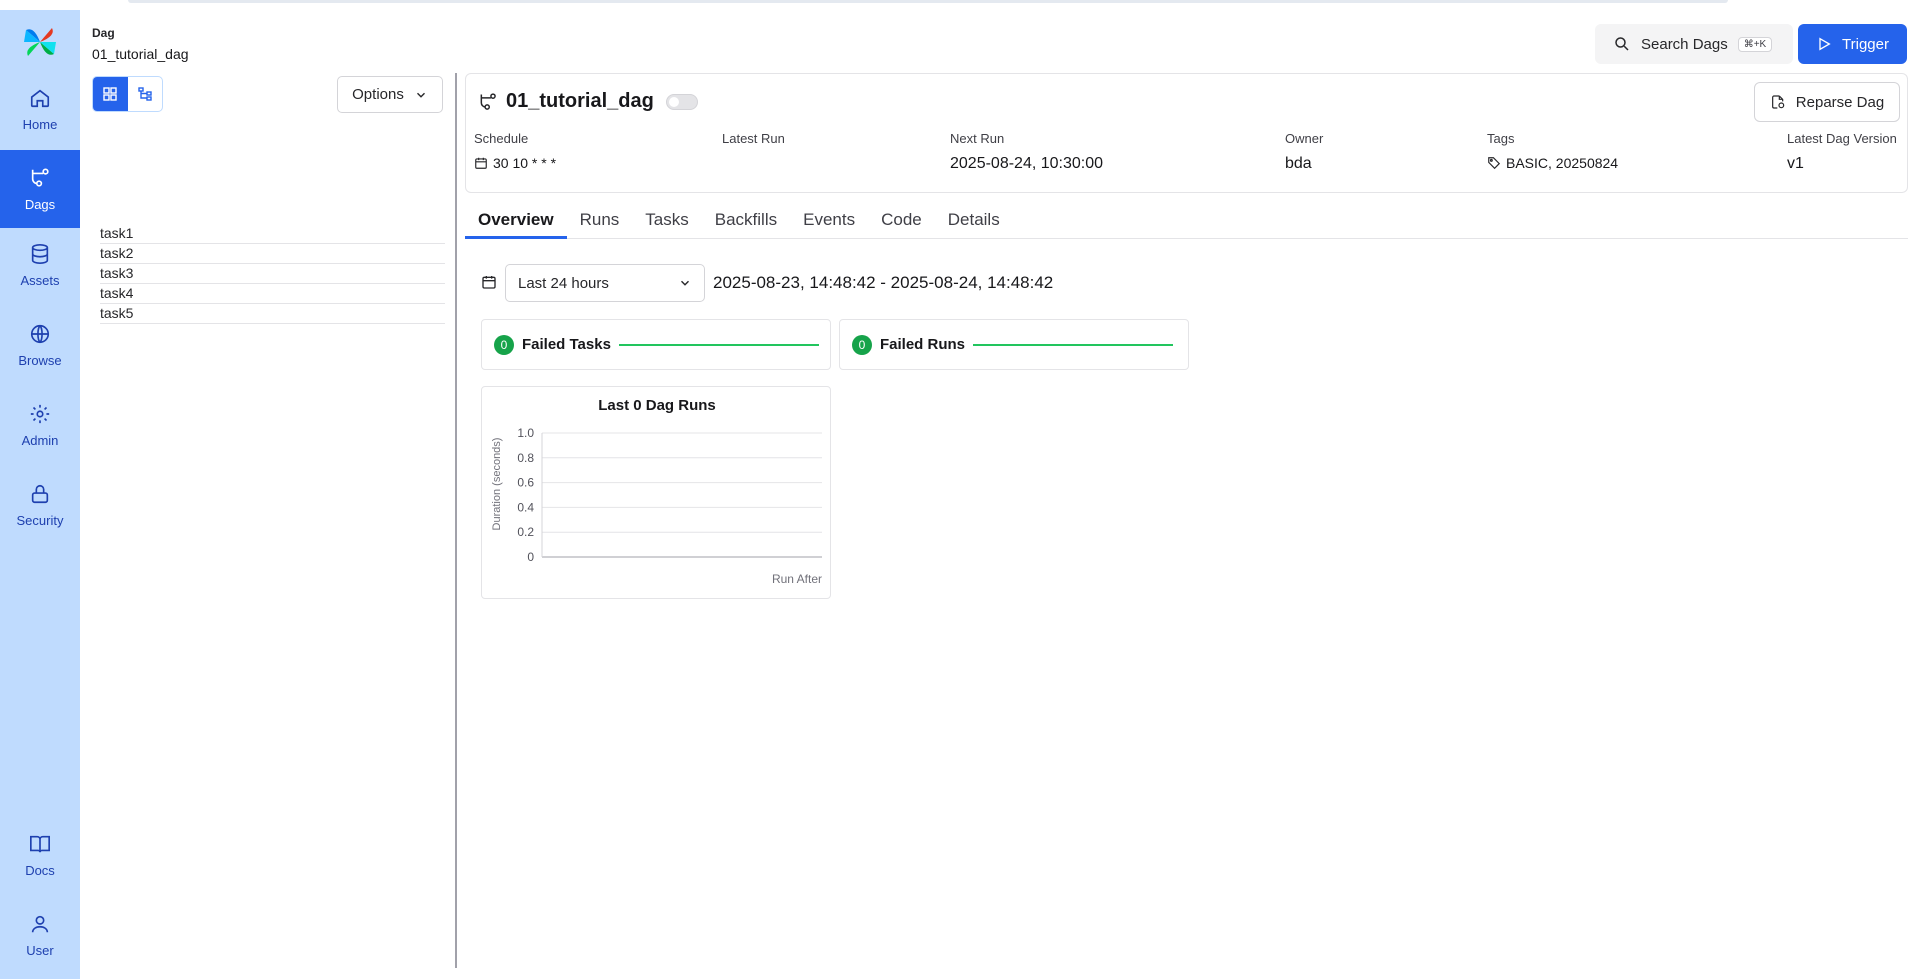 This screenshot has width=1920, height=979. What do you see at coordinates (140, 54) in the screenshot?
I see `breadcrumb-dag-name: 01_tutorial_dag` at bounding box center [140, 54].